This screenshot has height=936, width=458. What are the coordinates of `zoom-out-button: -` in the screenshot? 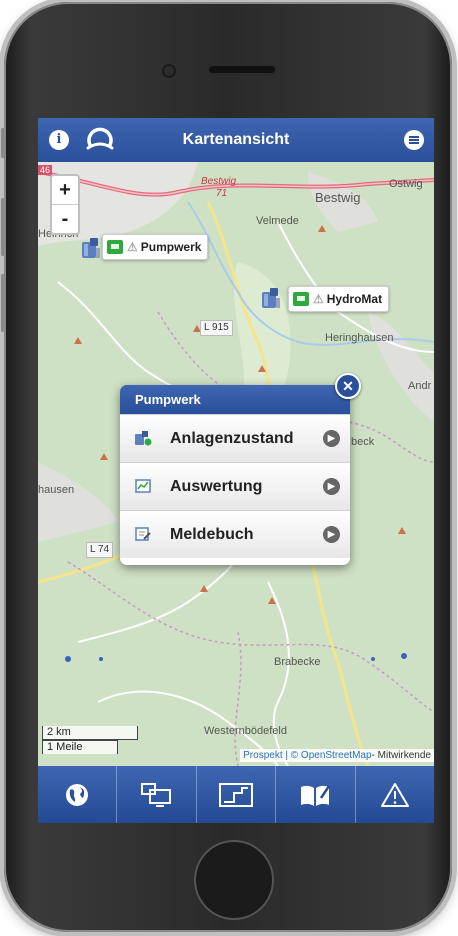 It's located at (65, 219).